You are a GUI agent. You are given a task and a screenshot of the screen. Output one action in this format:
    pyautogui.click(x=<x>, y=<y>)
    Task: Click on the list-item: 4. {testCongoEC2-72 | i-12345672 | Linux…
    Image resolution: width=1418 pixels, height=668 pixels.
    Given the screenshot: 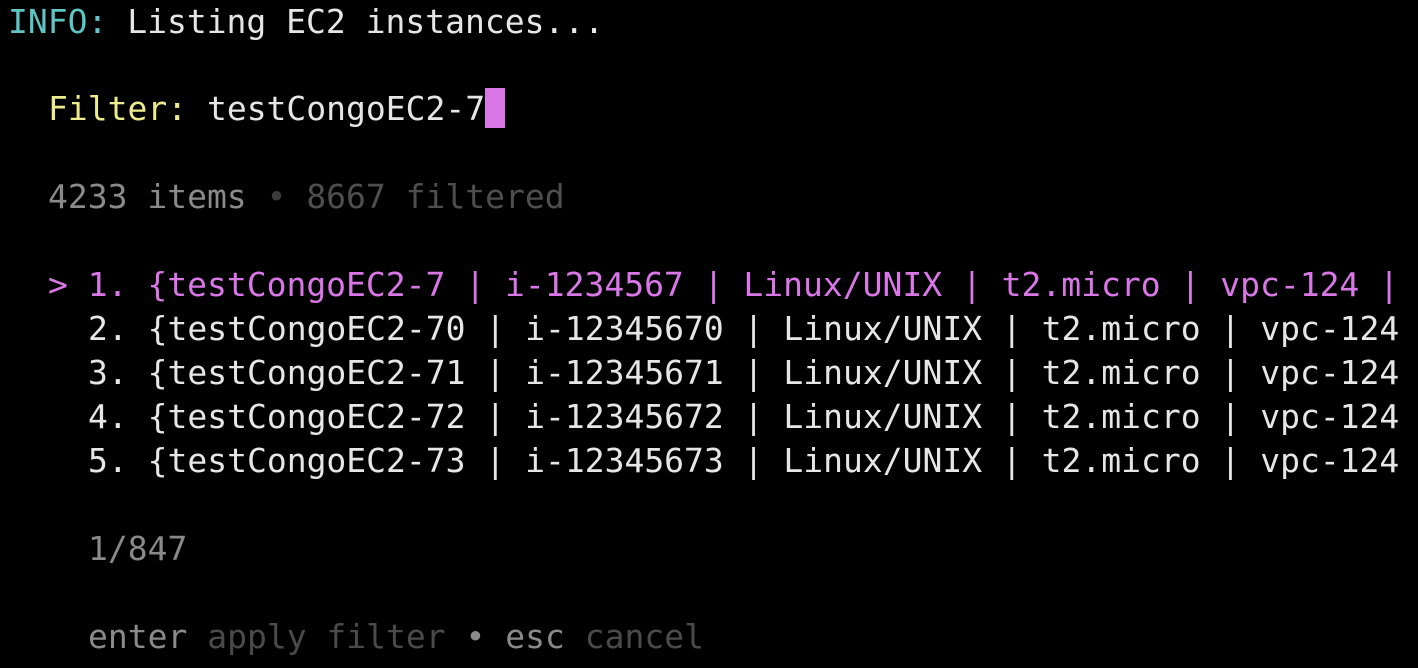 What is the action you would take?
    pyautogui.click(x=743, y=417)
    